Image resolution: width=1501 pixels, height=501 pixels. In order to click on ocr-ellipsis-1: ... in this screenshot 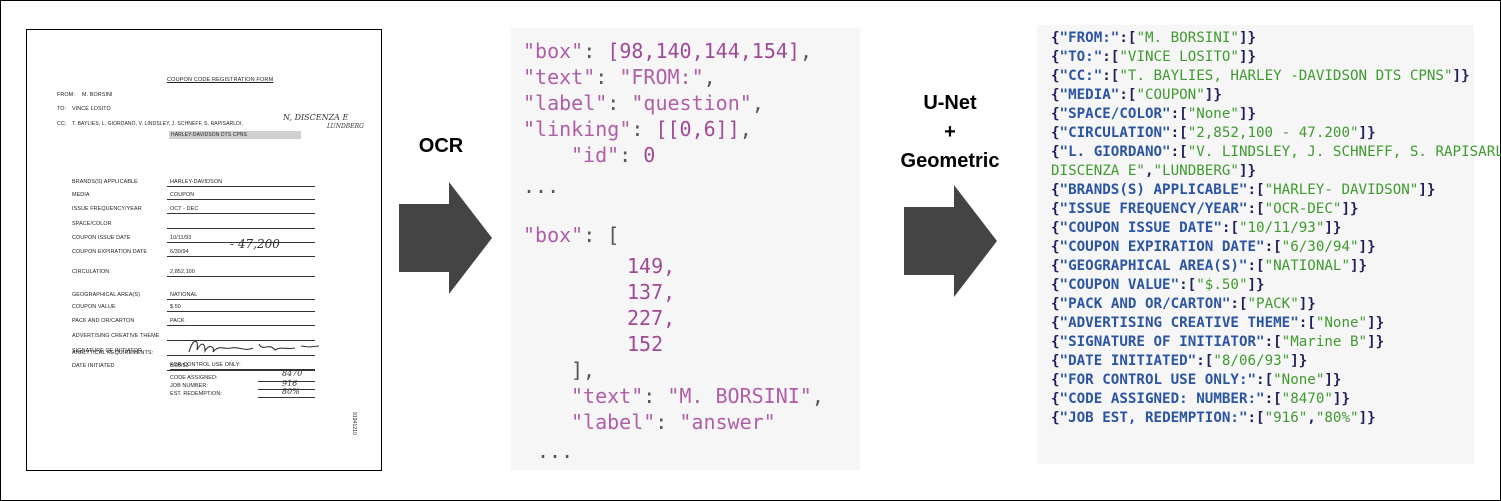, I will do `click(541, 186)`.